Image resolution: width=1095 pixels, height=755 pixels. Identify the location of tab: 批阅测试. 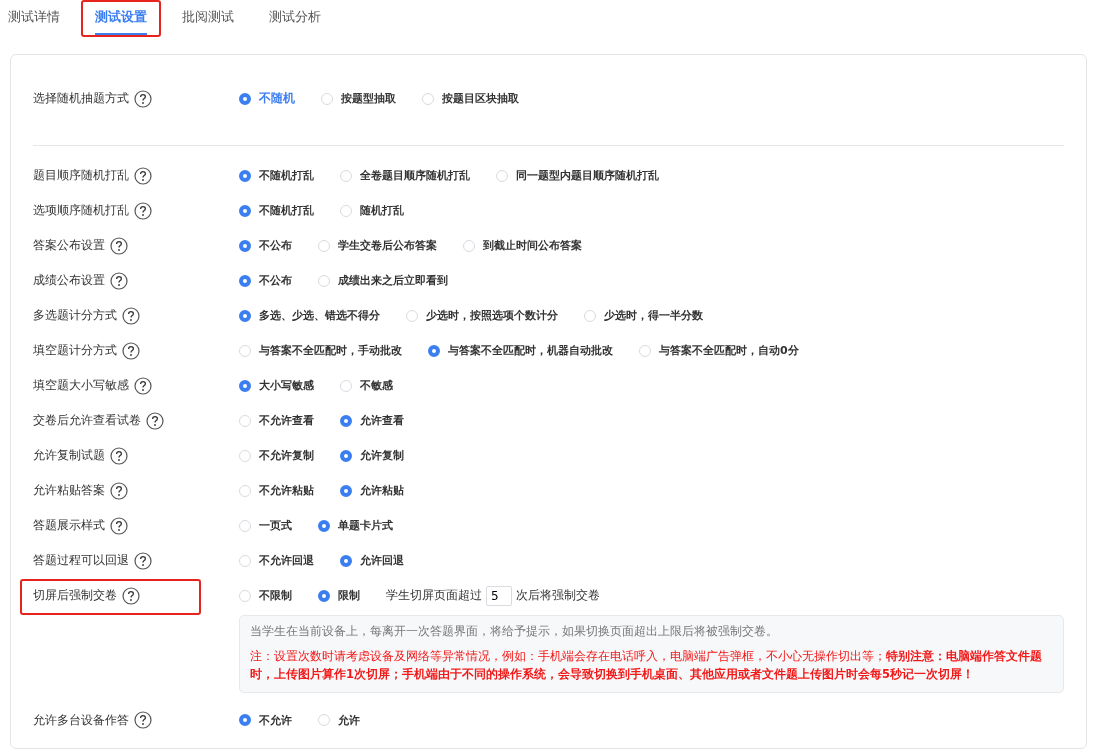
(208, 17).